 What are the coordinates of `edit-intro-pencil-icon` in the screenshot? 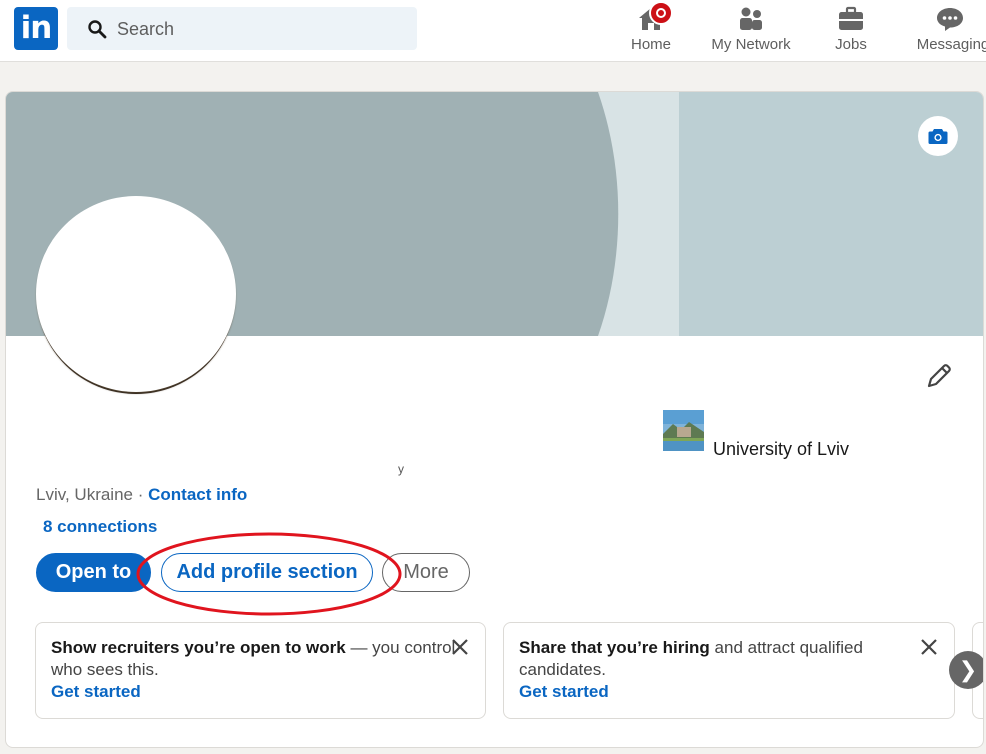 It's located at (939, 376).